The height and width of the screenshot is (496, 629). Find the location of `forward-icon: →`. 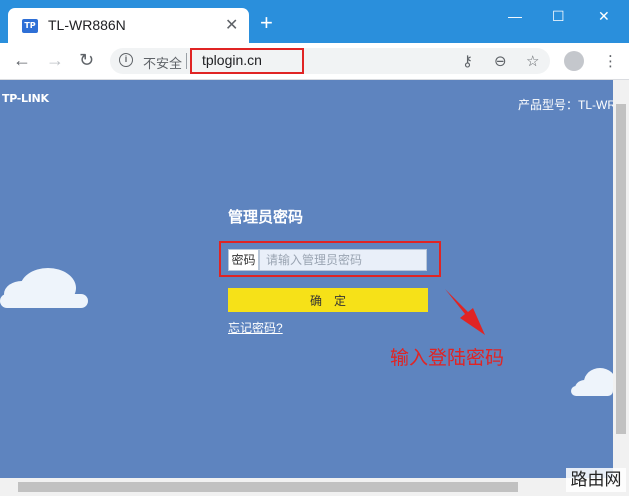

forward-icon: → is located at coordinates (55, 60).